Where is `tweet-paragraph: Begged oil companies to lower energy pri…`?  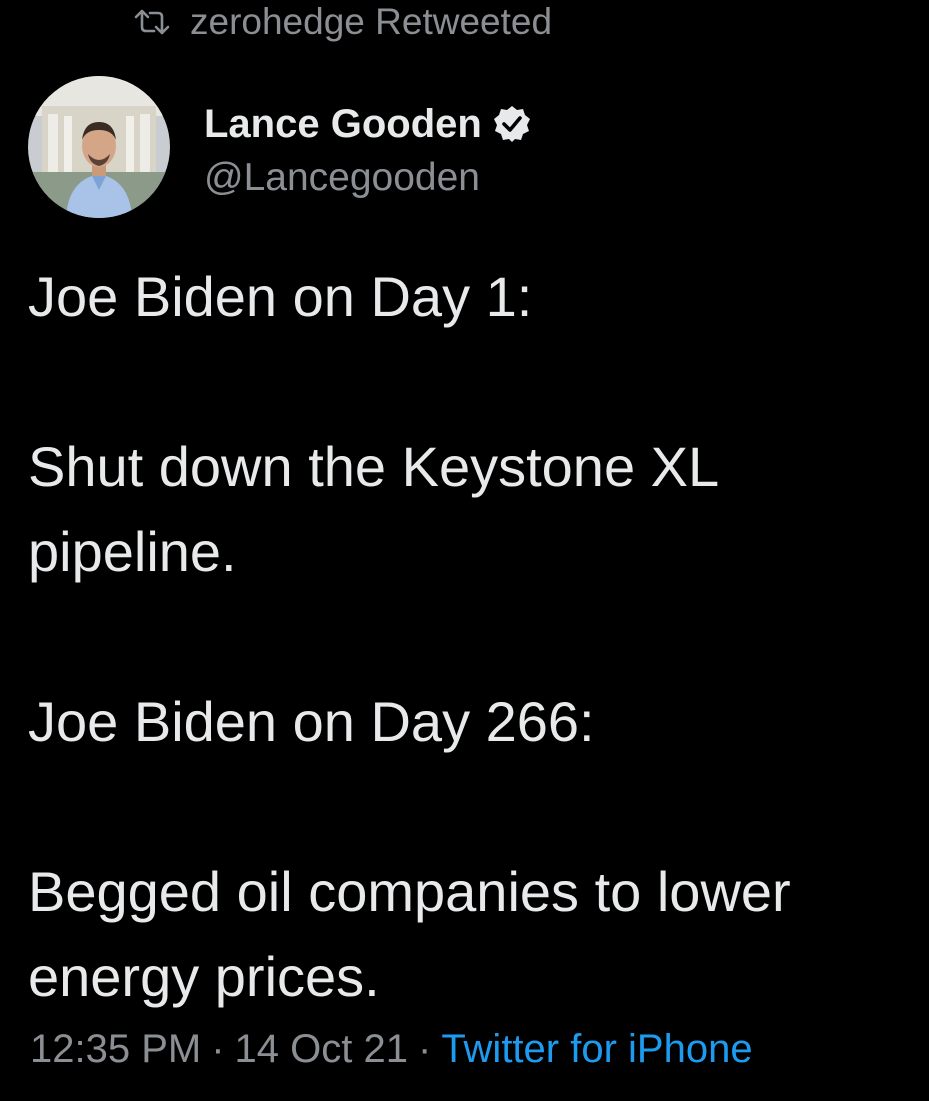 tweet-paragraph: Begged oil companies to lower energy pri… is located at coordinates (409, 934).